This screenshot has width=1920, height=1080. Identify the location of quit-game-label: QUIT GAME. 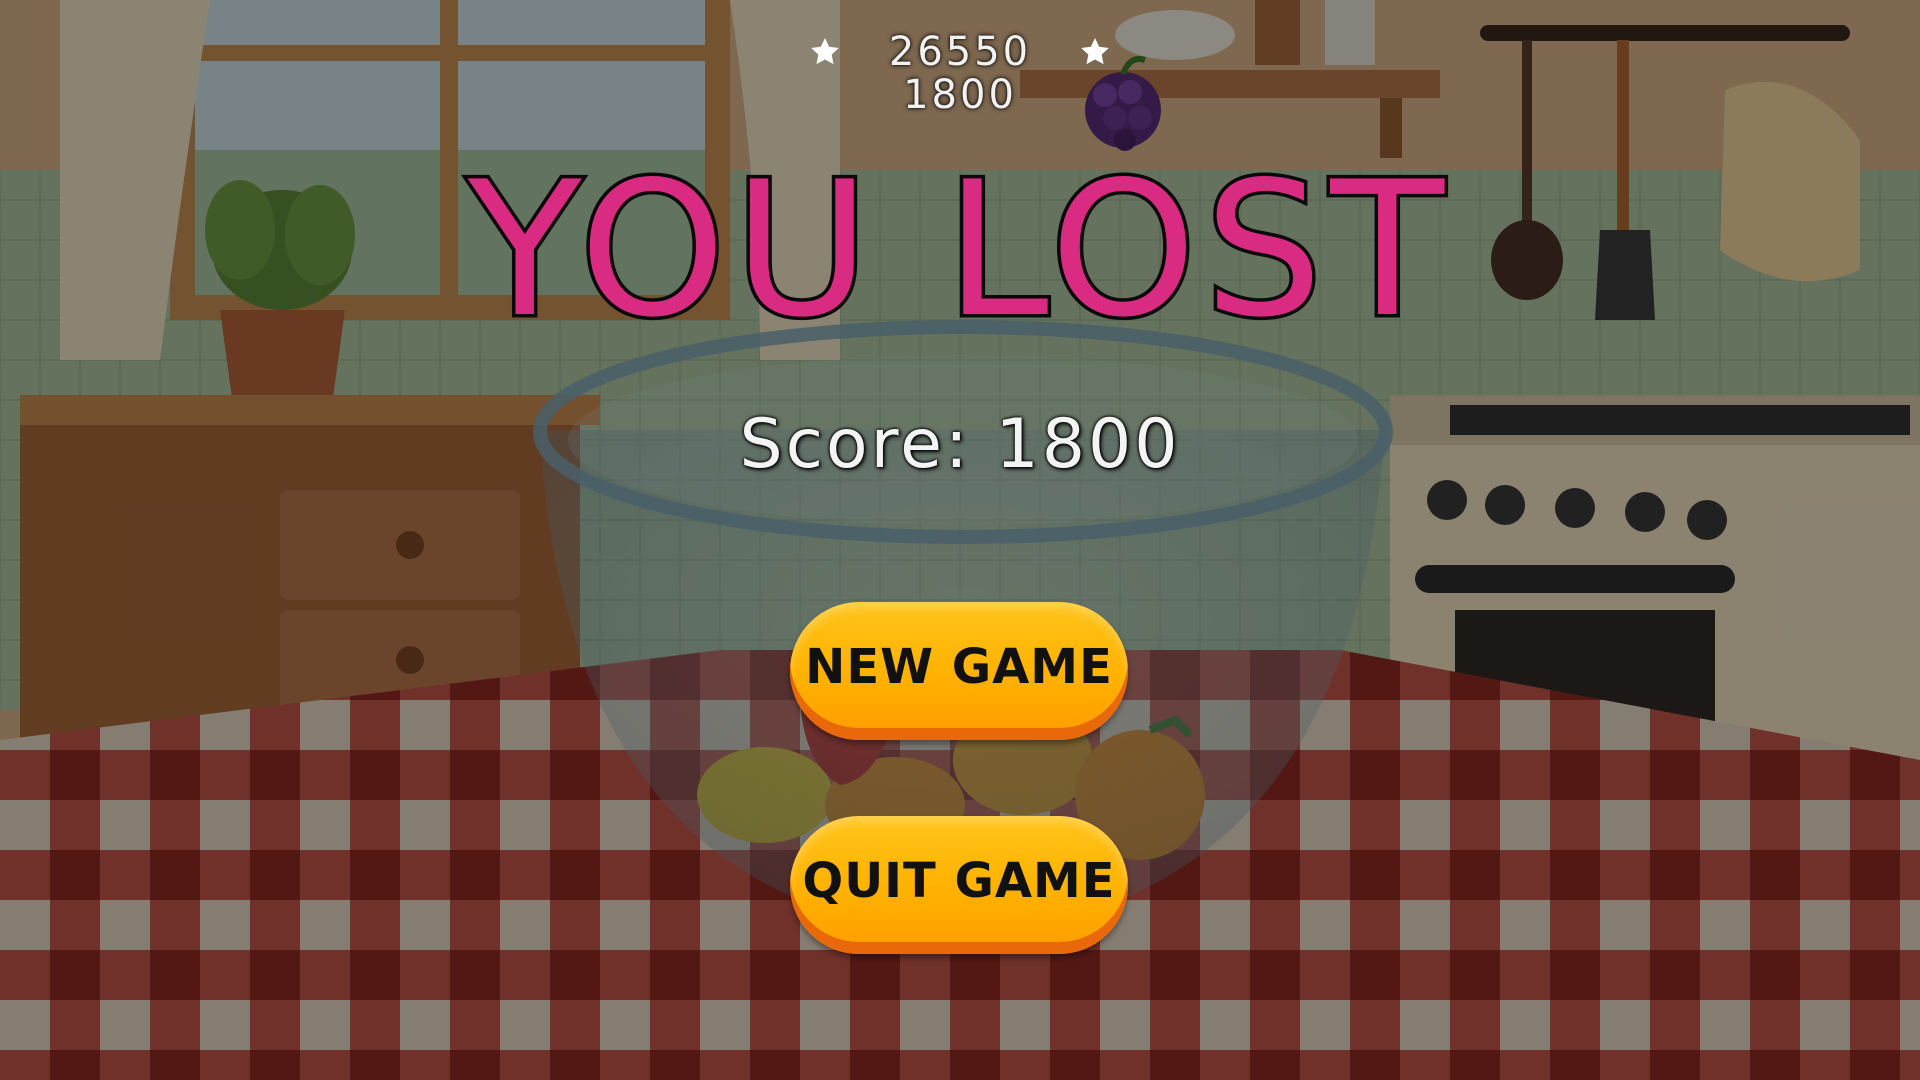
(959, 881).